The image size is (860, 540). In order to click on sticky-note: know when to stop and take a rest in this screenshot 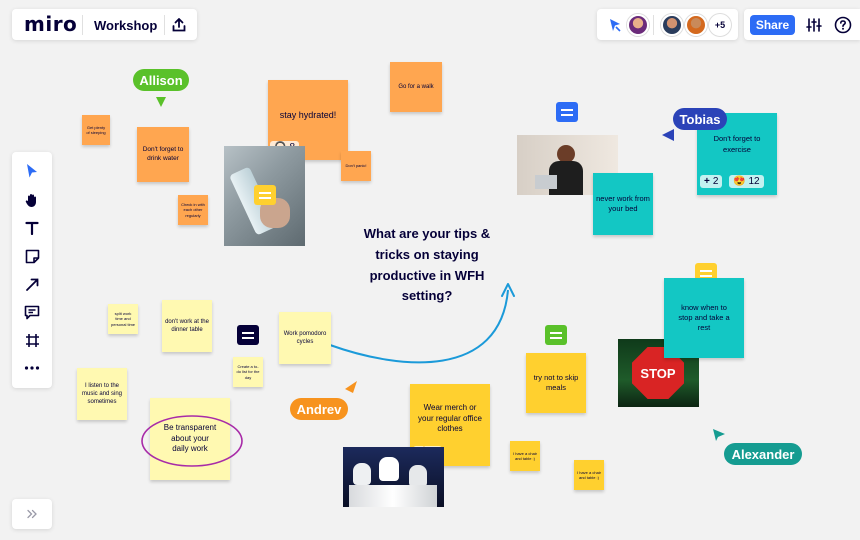, I will do `click(704, 318)`.